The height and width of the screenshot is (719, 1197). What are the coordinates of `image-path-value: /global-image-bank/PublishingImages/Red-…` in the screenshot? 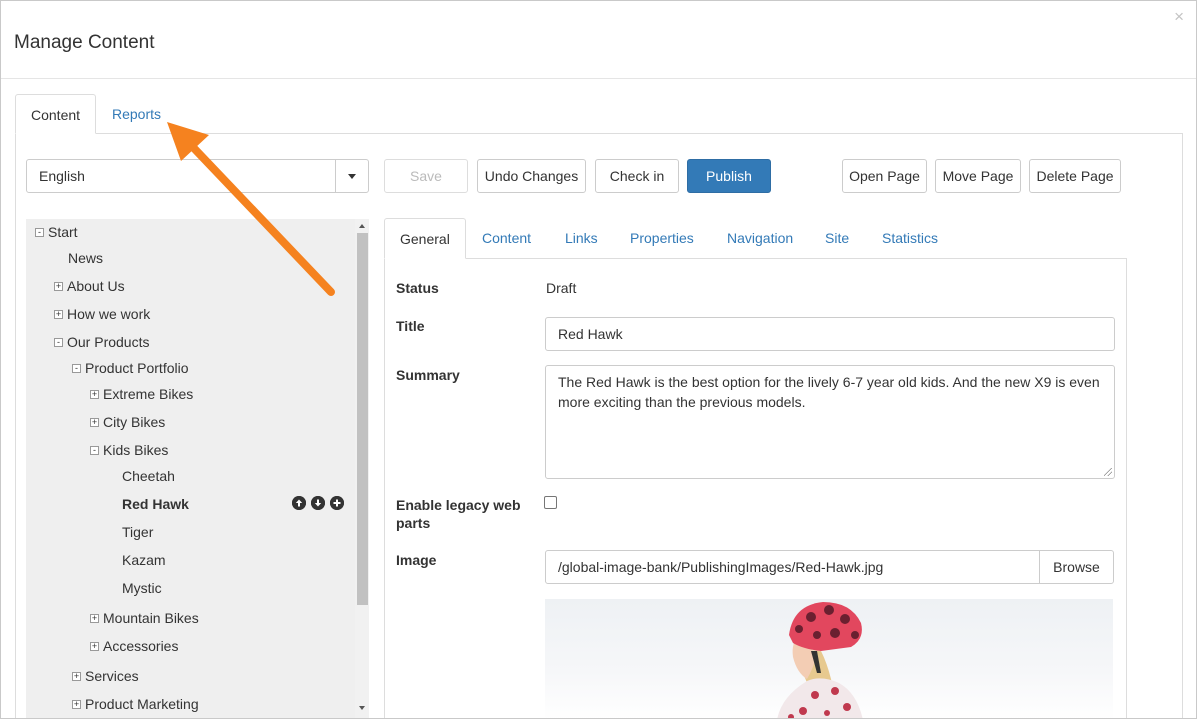 It's located at (721, 567).